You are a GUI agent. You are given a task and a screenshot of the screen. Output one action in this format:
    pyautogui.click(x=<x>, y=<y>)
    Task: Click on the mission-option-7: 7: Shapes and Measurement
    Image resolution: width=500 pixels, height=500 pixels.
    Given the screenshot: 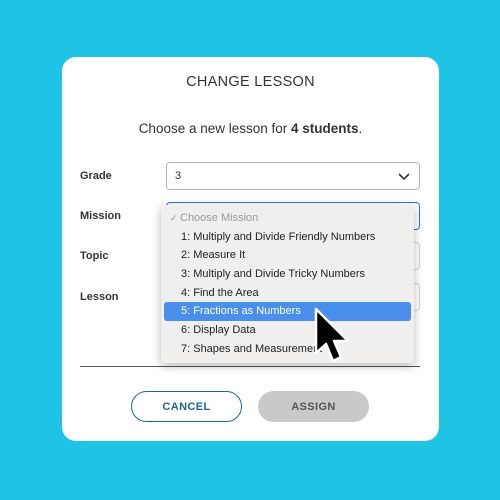 What is the action you would take?
    pyautogui.click(x=287, y=349)
    